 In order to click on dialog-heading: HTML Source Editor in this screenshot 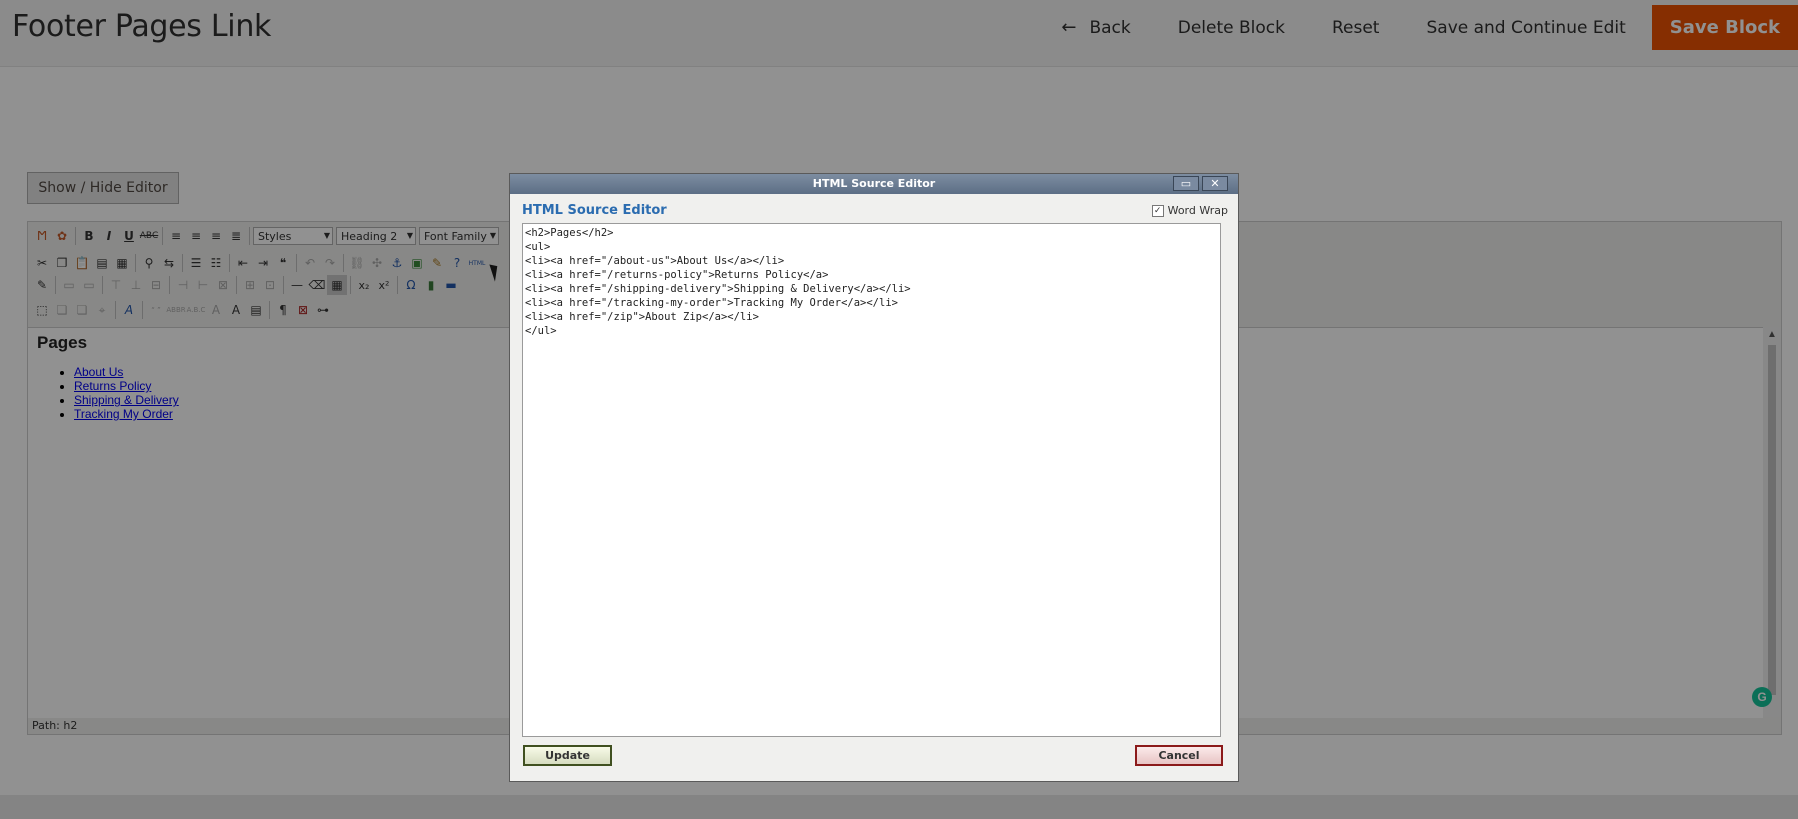, I will do `click(594, 210)`.